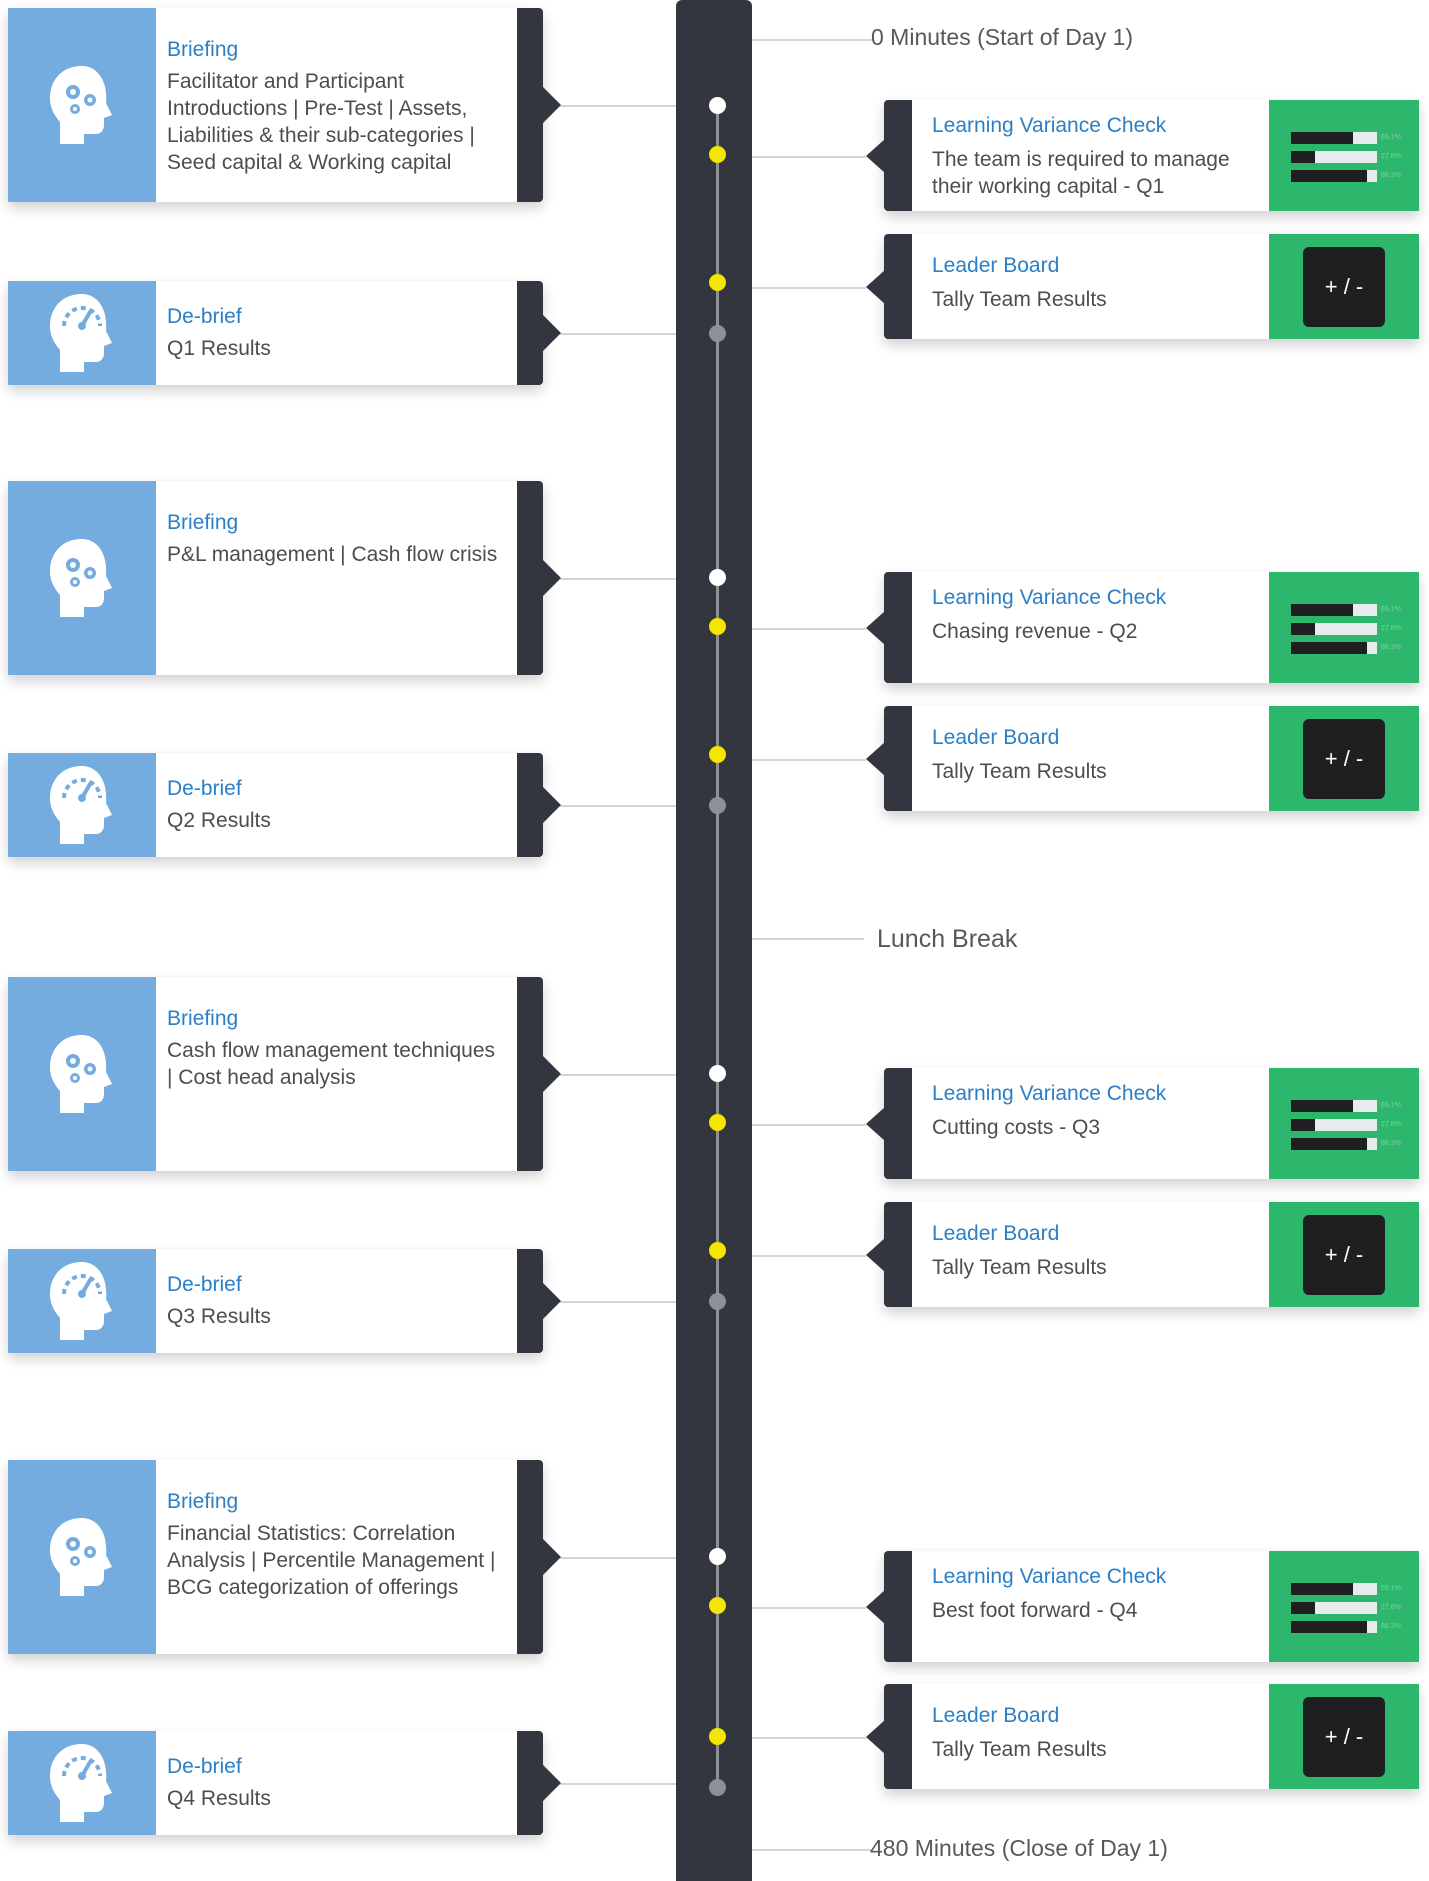 Image resolution: width=1429 pixels, height=1881 pixels. I want to click on debrief-card-3: De-brief Q3 Results, so click(284, 1301).